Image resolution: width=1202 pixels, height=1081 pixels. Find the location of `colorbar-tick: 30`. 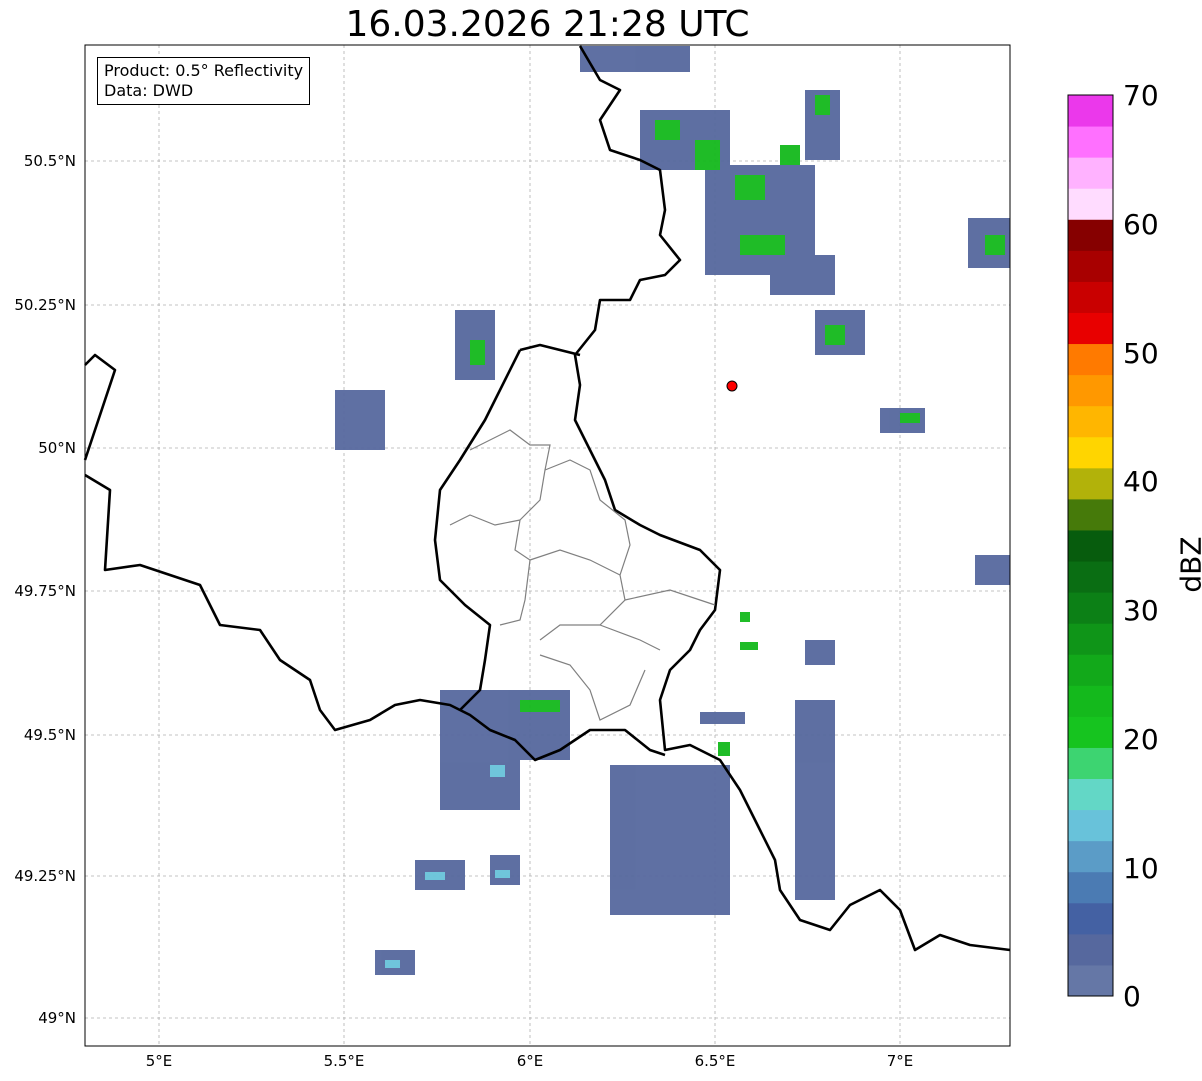

colorbar-tick: 30 is located at coordinates (1141, 610).